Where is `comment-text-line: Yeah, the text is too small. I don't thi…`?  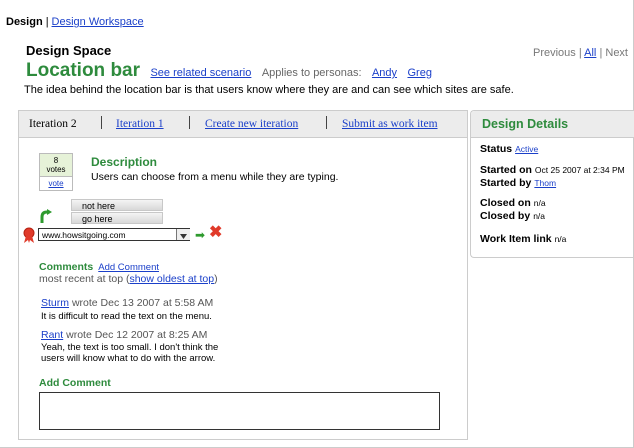 comment-text-line: Yeah, the text is too small. I don't thi… is located at coordinates (130, 347).